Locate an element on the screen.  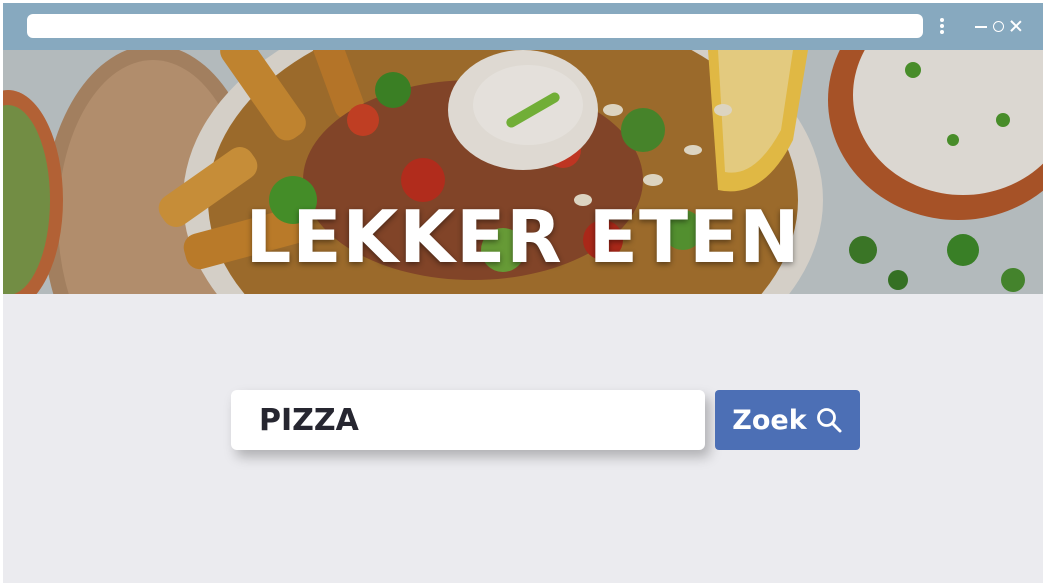
search-button: Zoek is located at coordinates (787, 420).